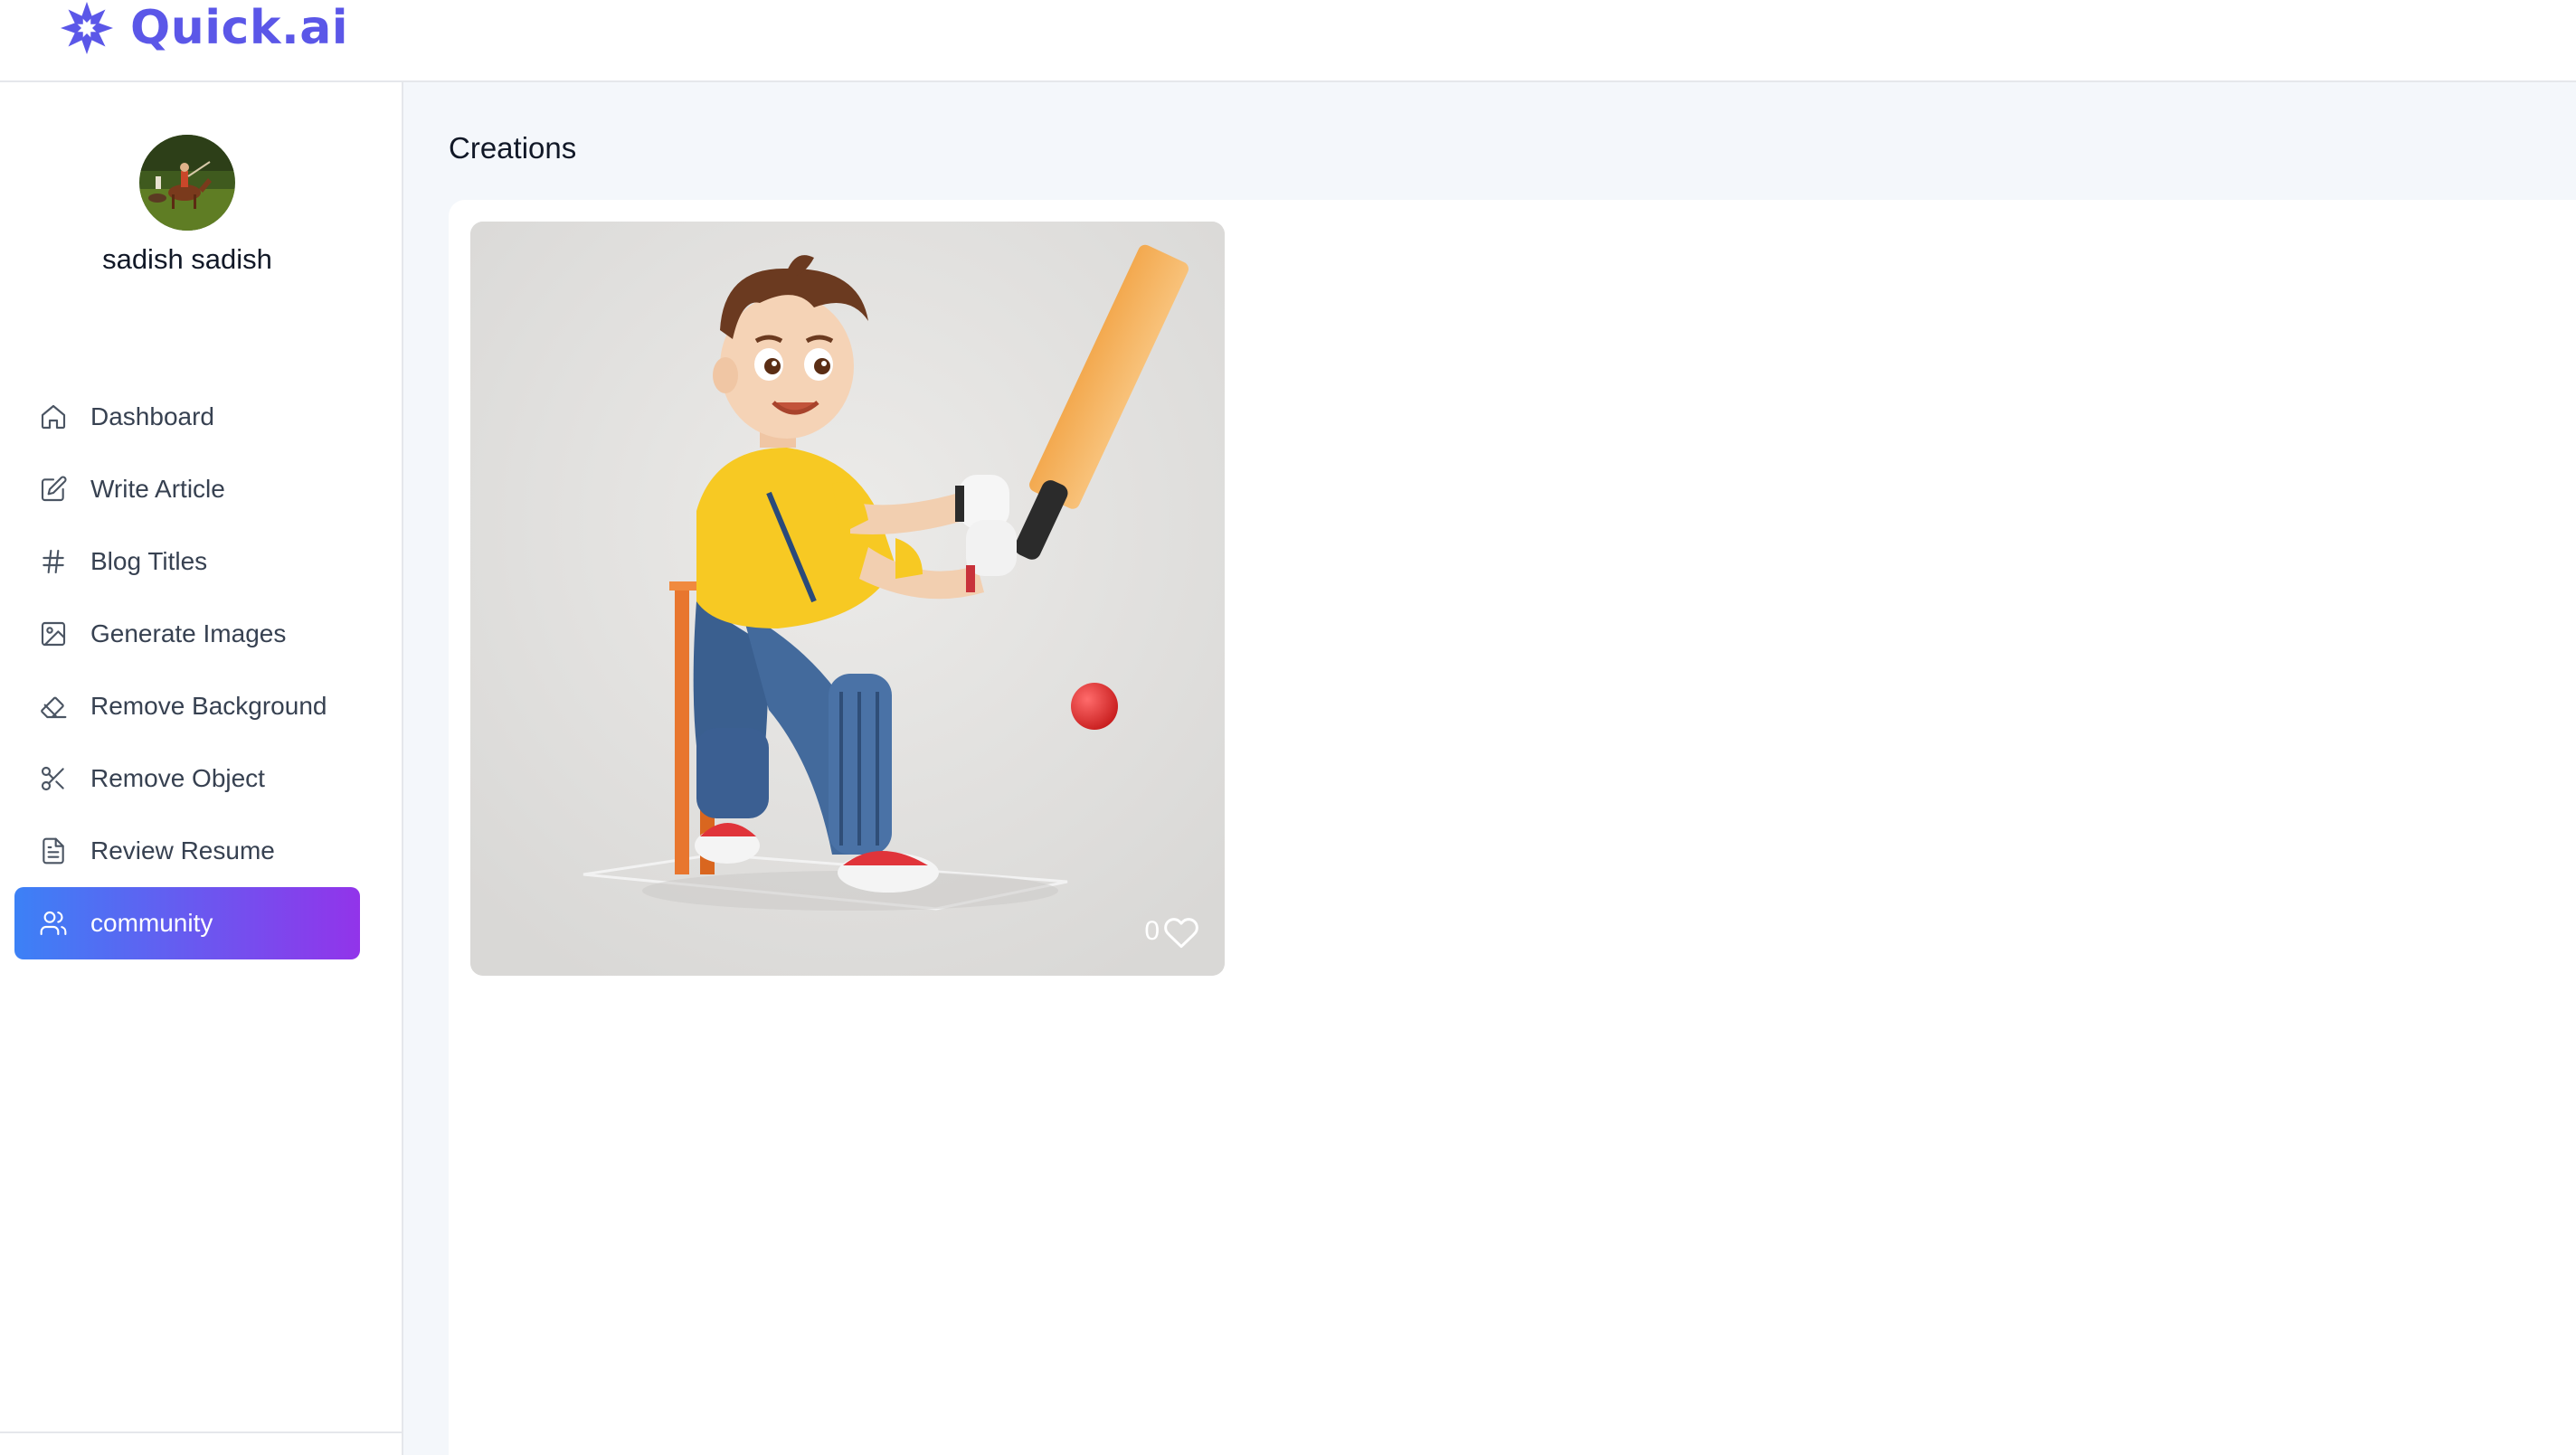 This screenshot has width=2576, height=1455. I want to click on users-icon, so click(54, 923).